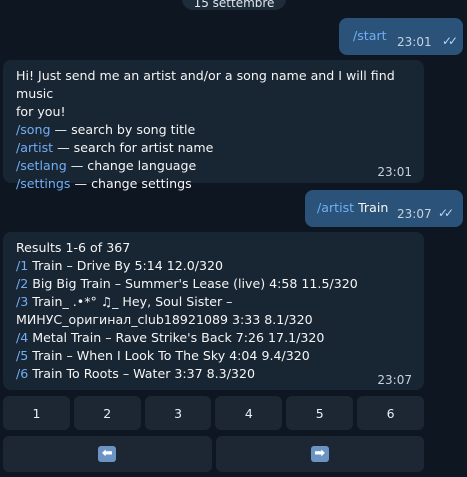 The height and width of the screenshot is (477, 467). I want to click on left-arrow-icon: ⬅, so click(107, 454).